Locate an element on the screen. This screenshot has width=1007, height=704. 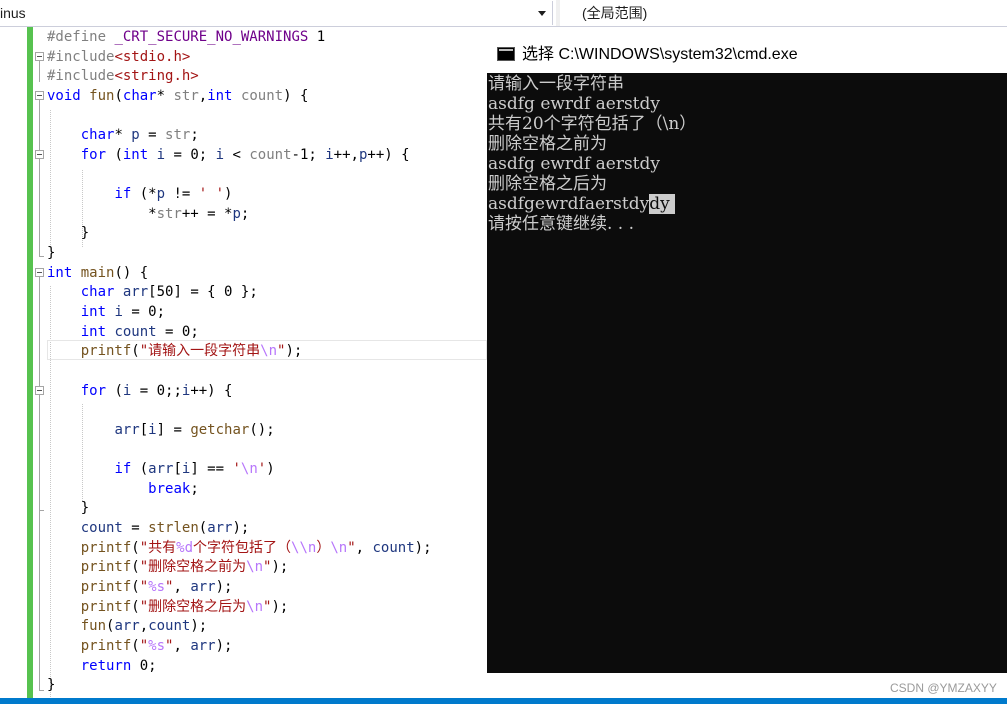
console-titlebar: 选择 C:\WINDOWS\system32\cmd.exe is located at coordinates (747, 54).